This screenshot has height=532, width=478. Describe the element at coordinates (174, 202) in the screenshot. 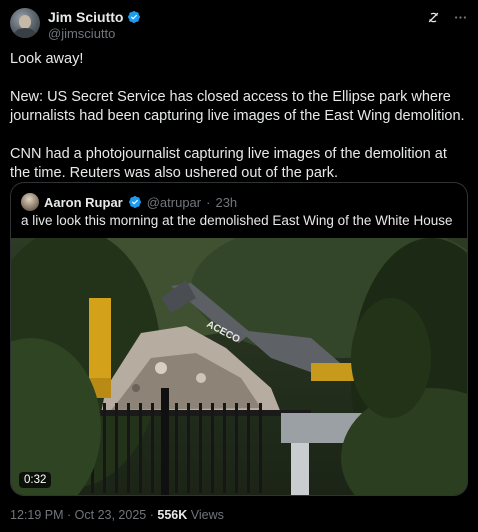

I see `quote-author-handle: @atrupar` at that location.